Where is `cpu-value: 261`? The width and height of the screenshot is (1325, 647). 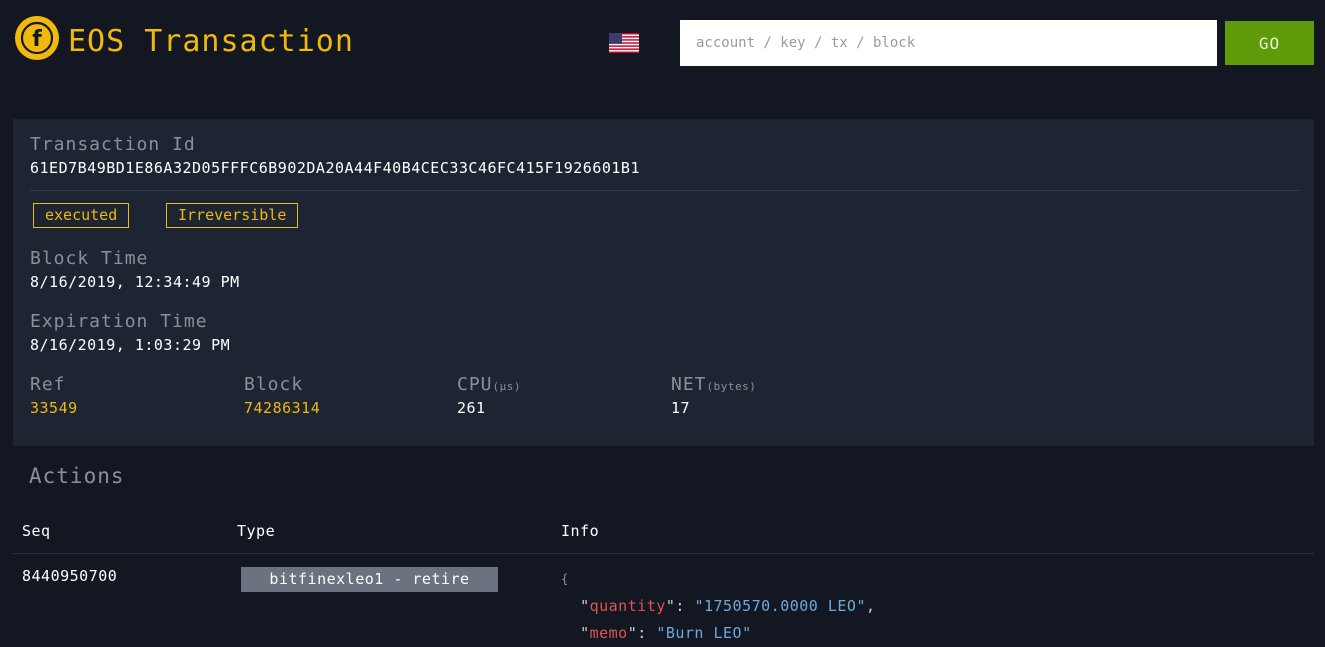
cpu-value: 261 is located at coordinates (471, 408).